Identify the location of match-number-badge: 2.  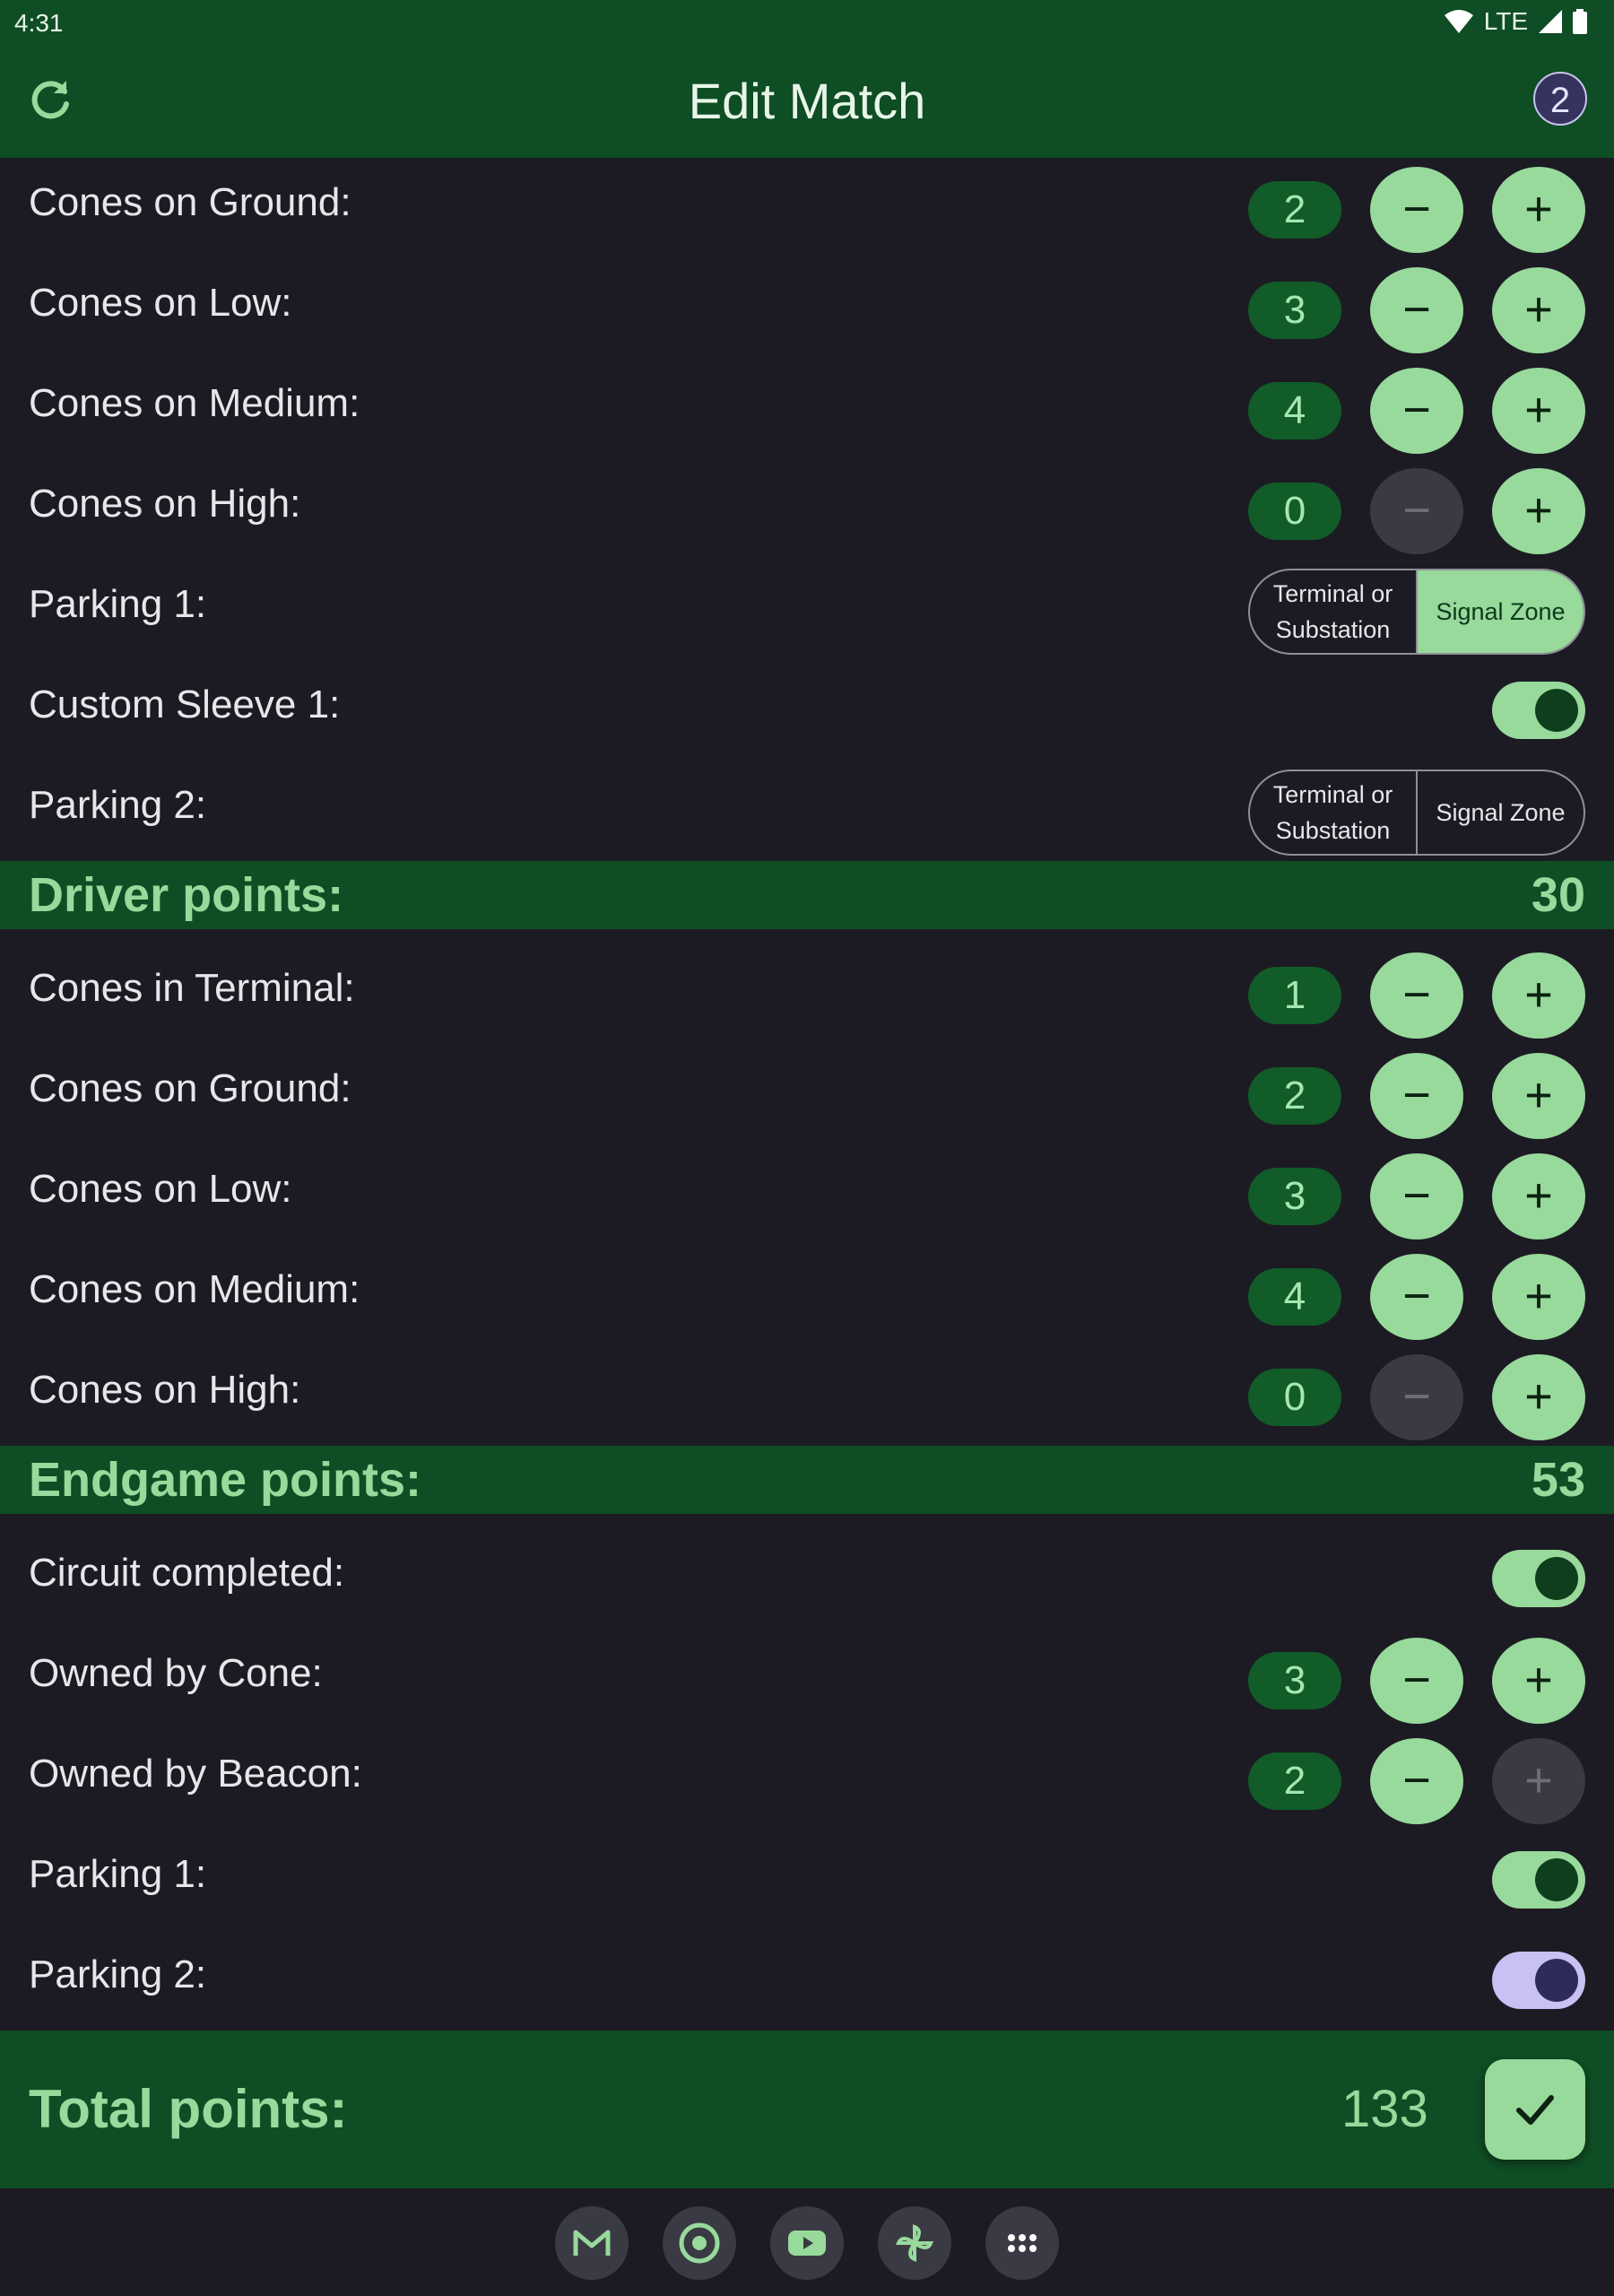
(1560, 99).